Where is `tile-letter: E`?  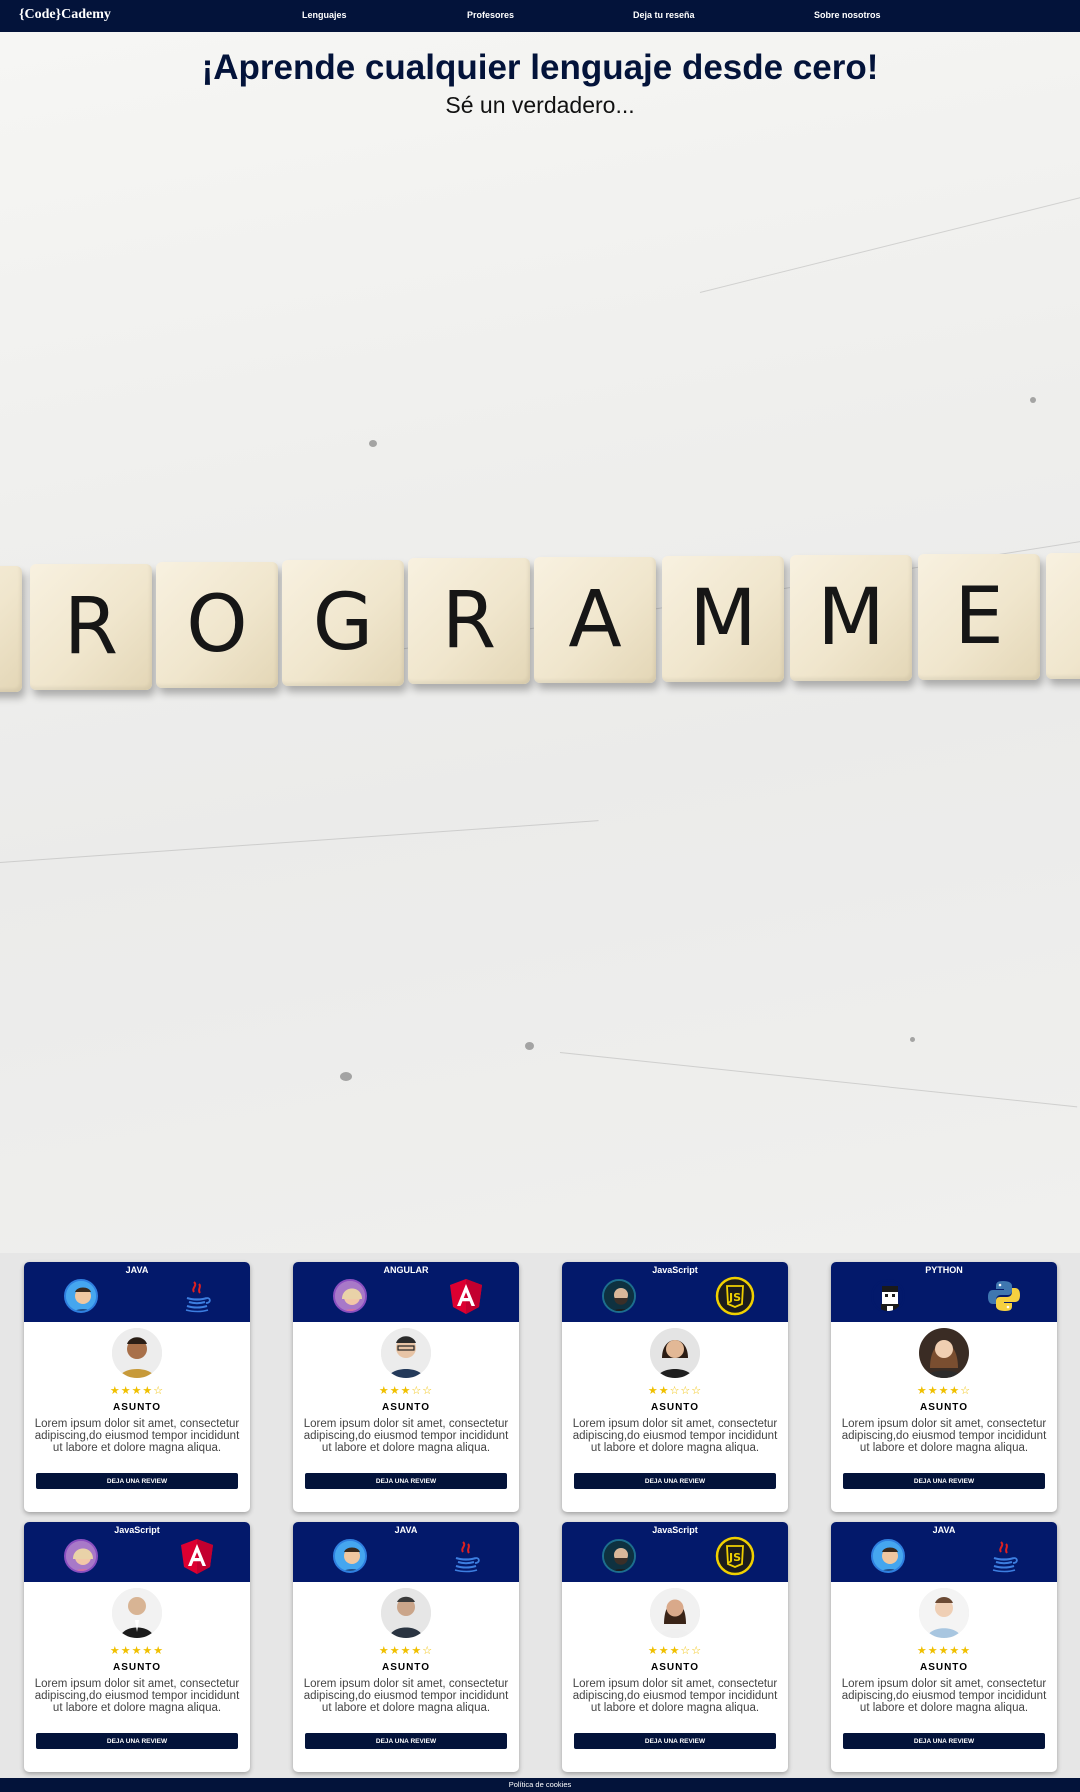
tile-letter: E is located at coordinates (979, 617).